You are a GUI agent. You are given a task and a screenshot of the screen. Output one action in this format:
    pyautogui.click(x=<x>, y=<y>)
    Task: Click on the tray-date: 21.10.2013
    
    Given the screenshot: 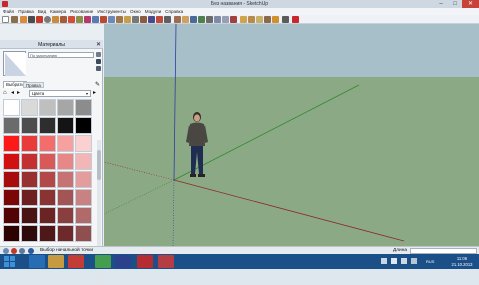 What is the action you would take?
    pyautogui.click(x=462, y=264)
    